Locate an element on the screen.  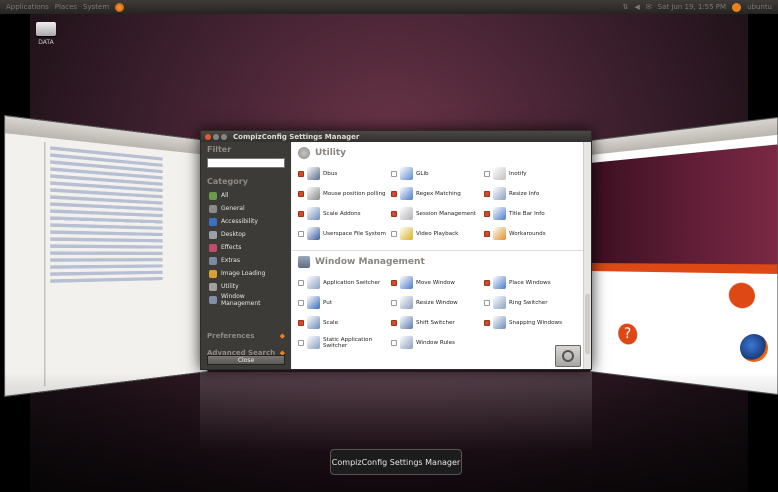
category-item: Accessibility is located at coordinates (246, 221).